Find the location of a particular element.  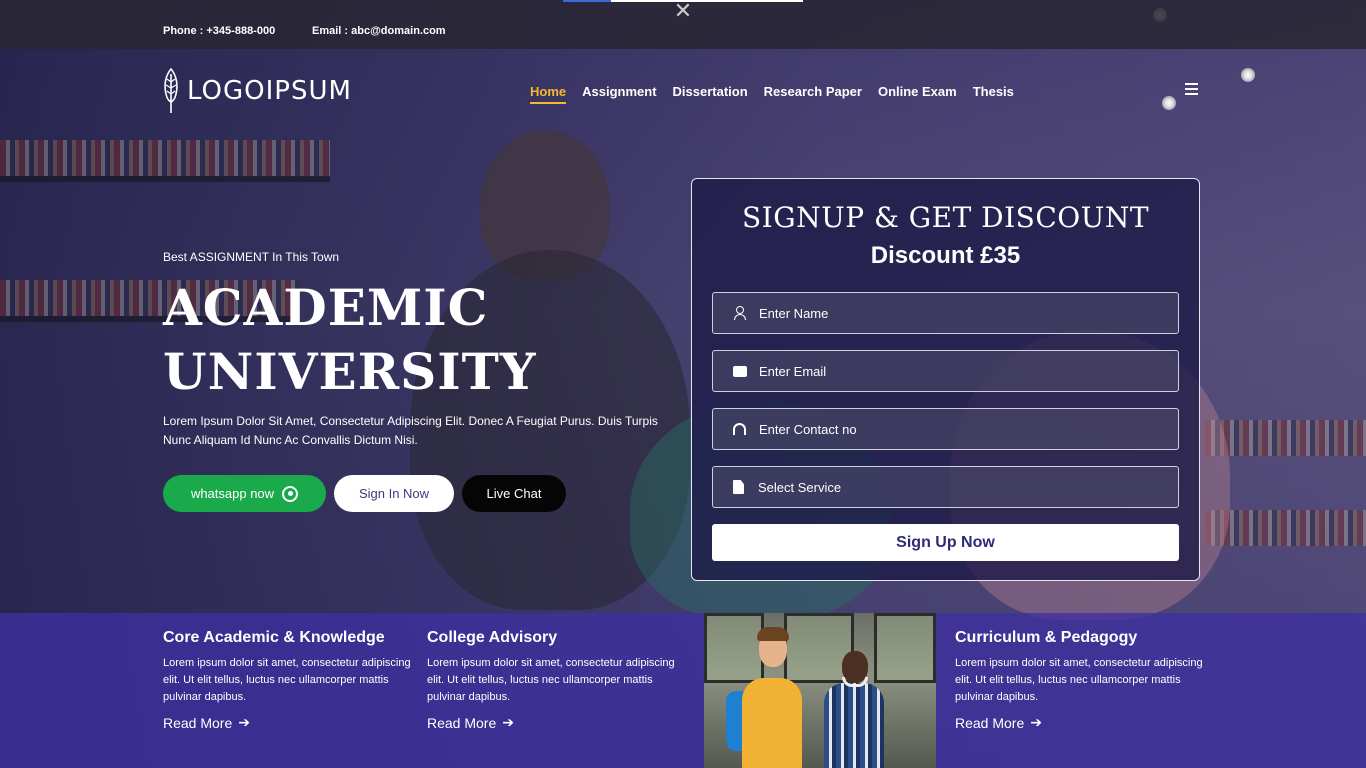

name-field: Enter Name is located at coordinates (945, 313).